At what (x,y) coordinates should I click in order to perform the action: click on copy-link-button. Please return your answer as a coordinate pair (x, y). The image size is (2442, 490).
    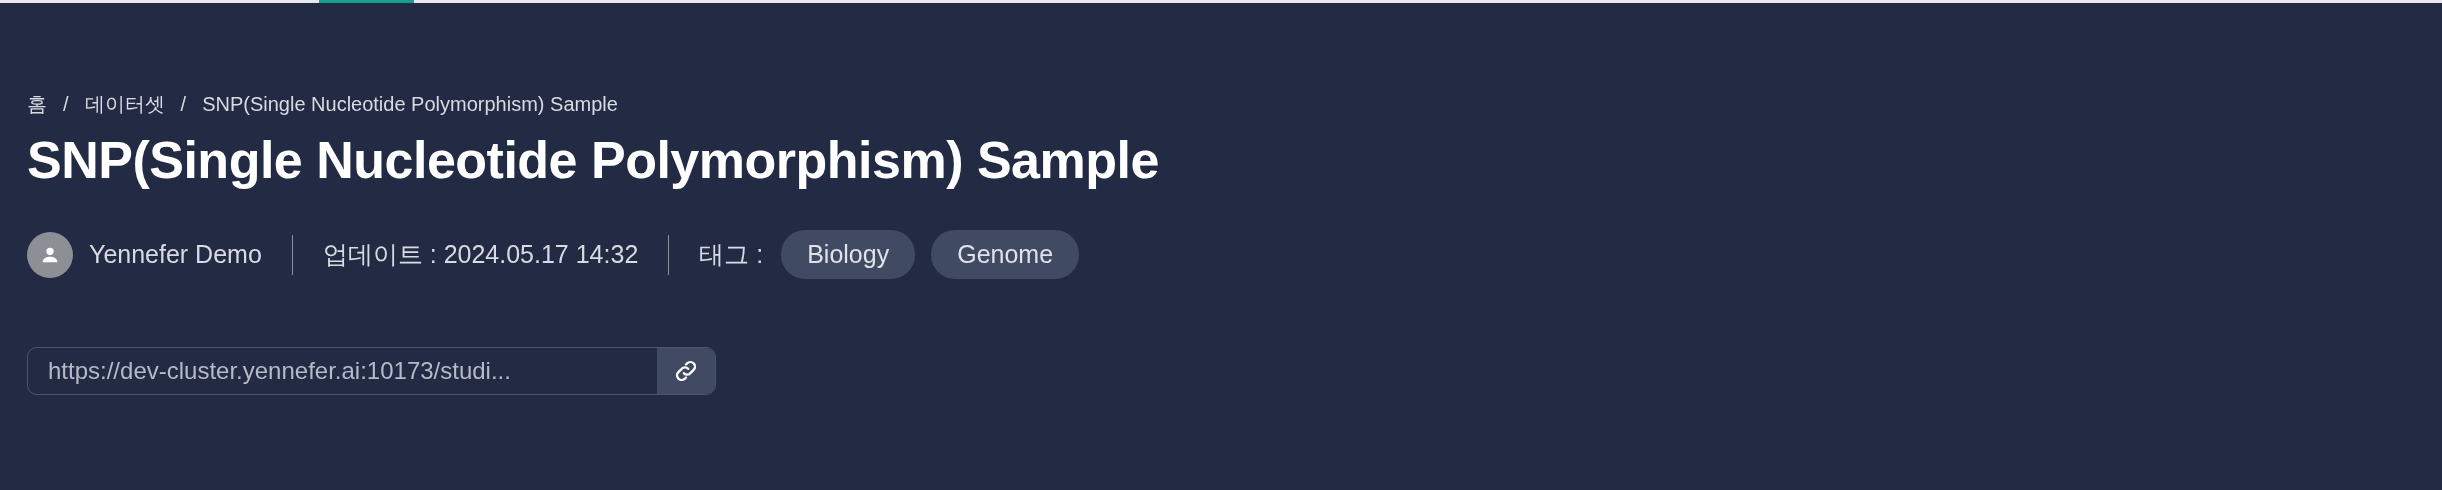
    Looking at the image, I should click on (686, 371).